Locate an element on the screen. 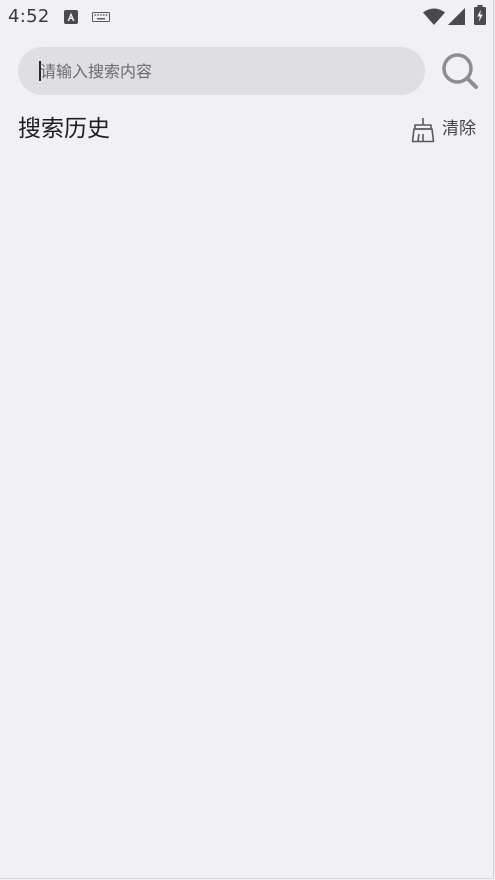 The height and width of the screenshot is (880, 495). search-input is located at coordinates (225, 71).